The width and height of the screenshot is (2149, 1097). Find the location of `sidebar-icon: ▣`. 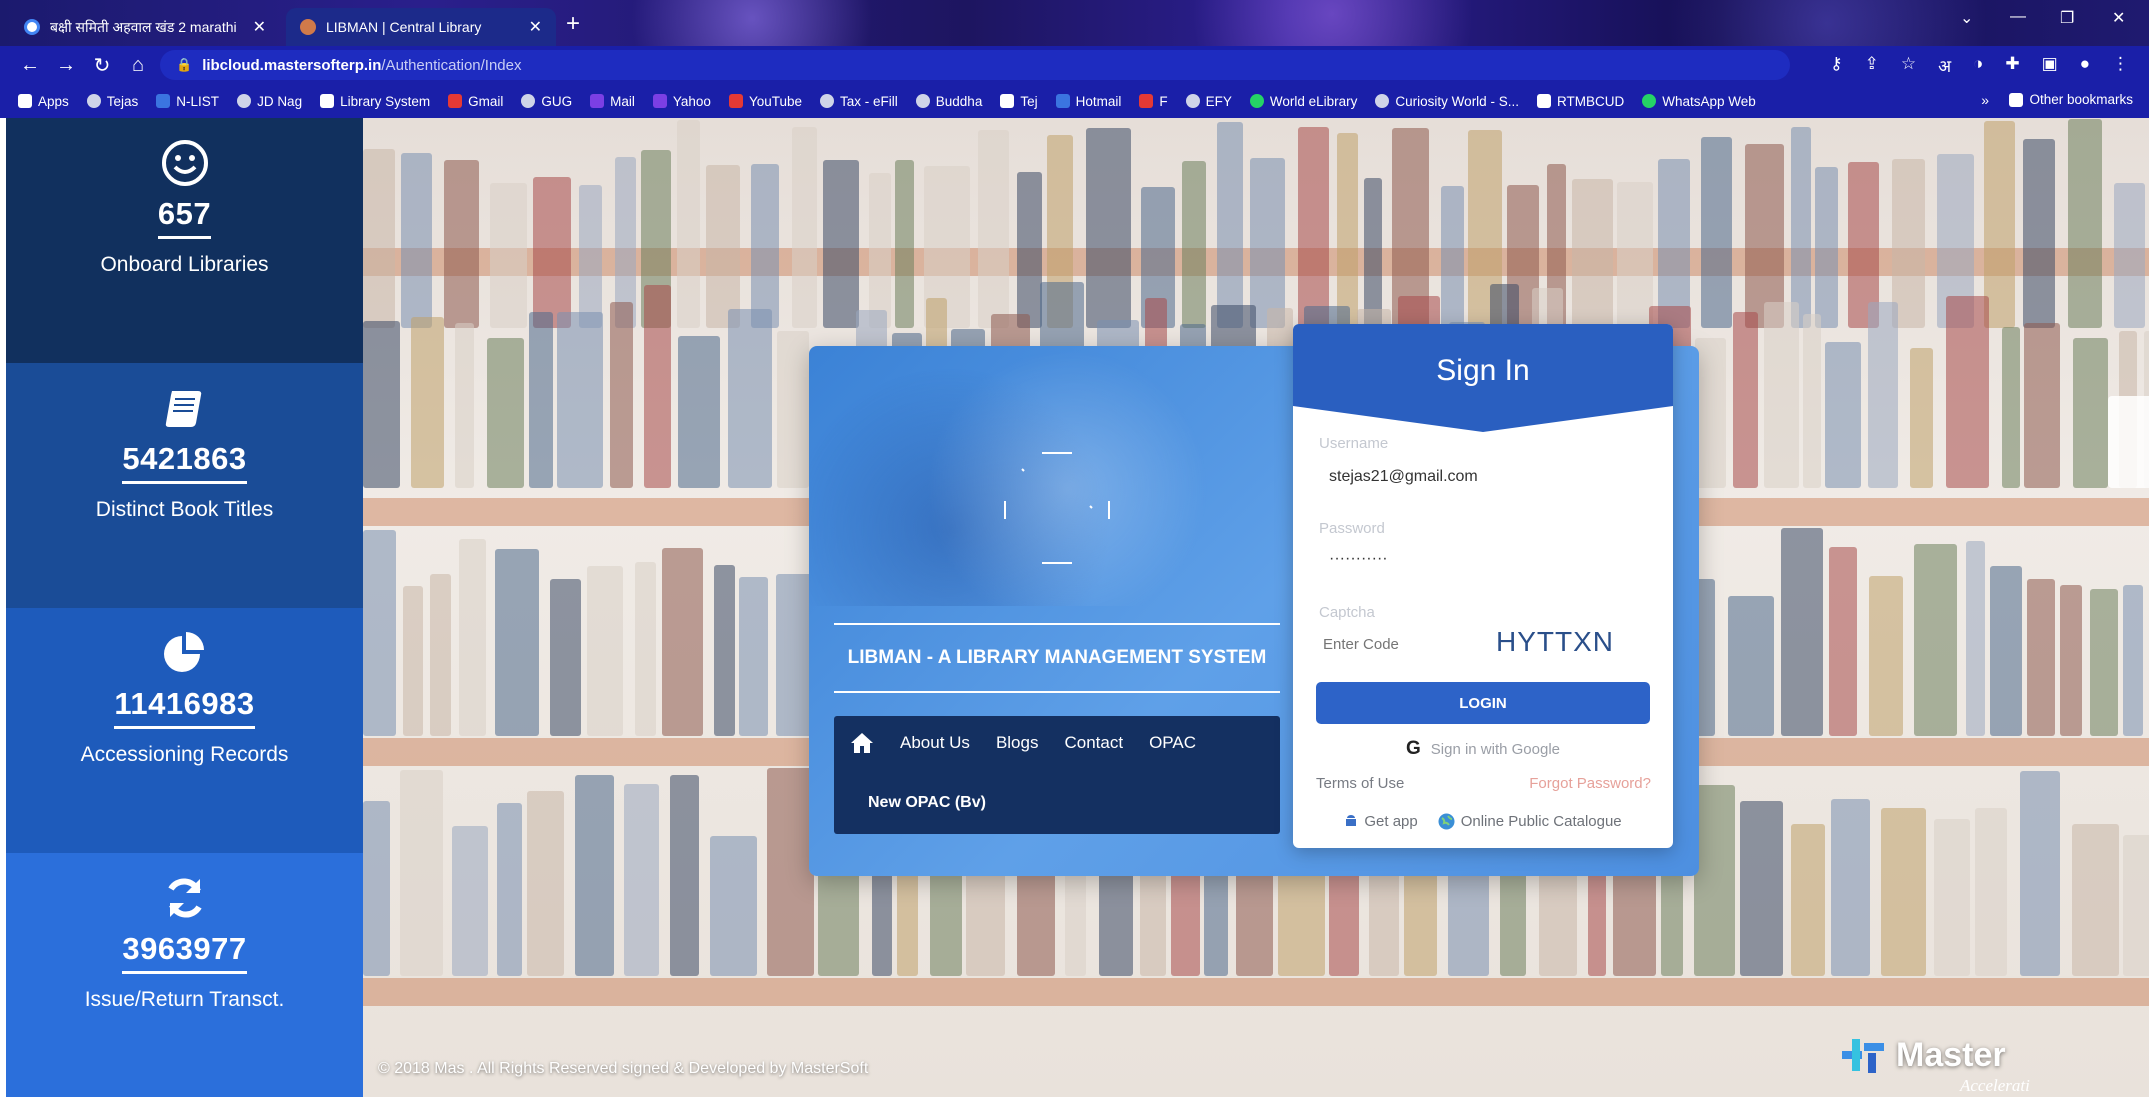

sidebar-icon: ▣ is located at coordinates (2050, 65).